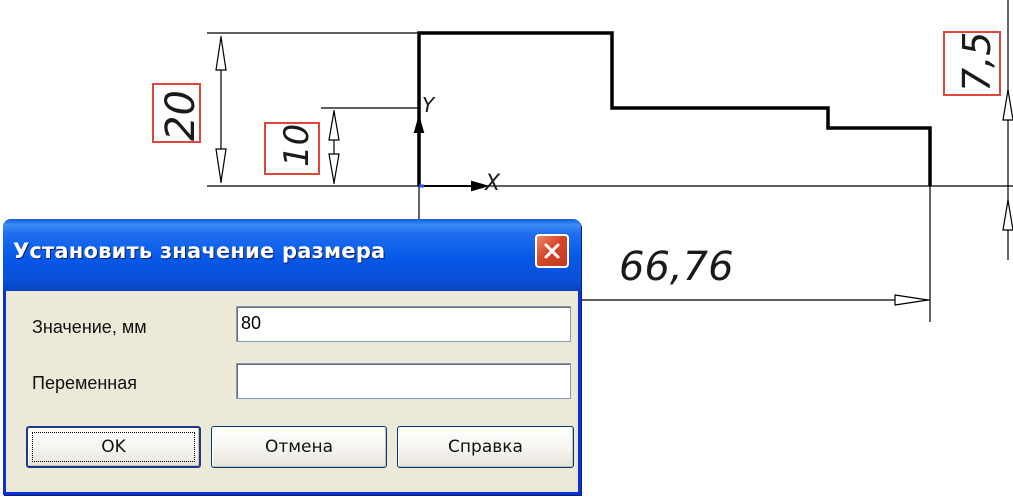  I want to click on axis-x-label: X, so click(492, 183).